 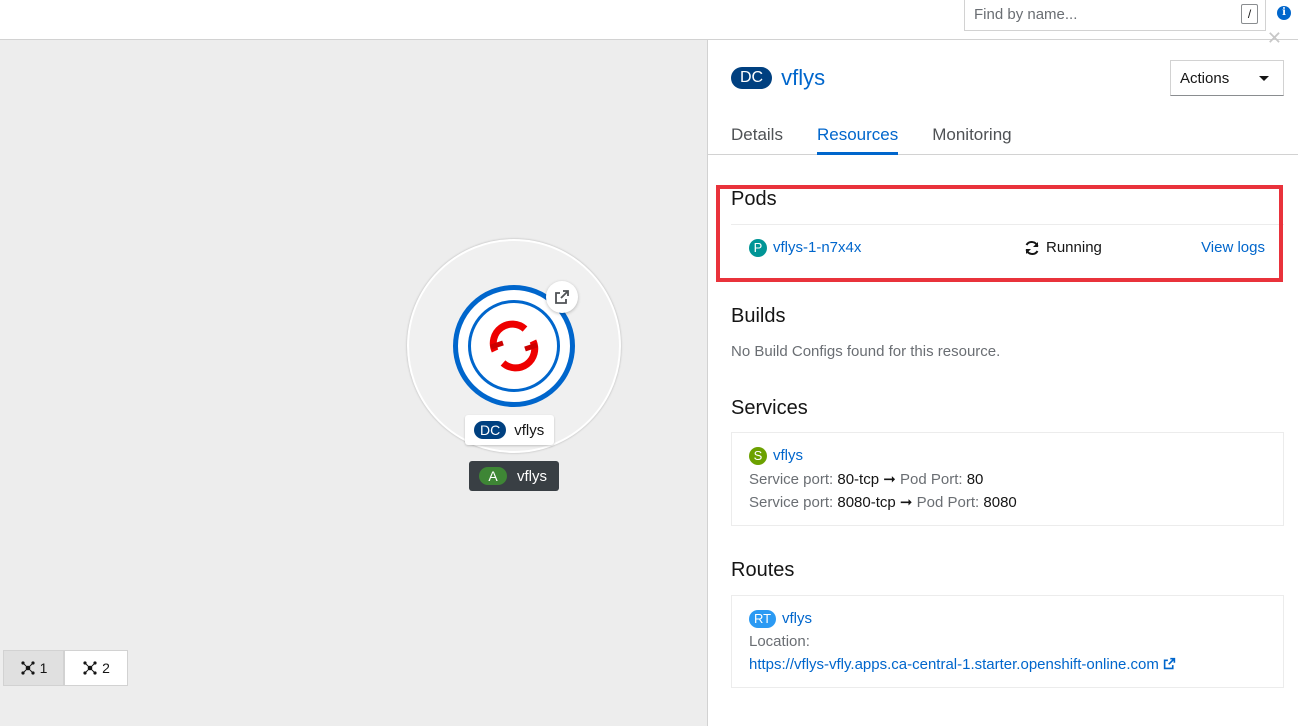 I want to click on open-url-button, so click(x=562, y=297).